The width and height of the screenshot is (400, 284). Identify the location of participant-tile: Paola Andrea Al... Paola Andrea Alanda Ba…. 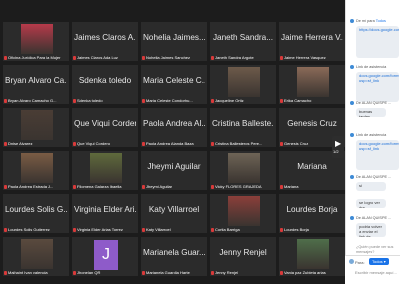
(174, 127).